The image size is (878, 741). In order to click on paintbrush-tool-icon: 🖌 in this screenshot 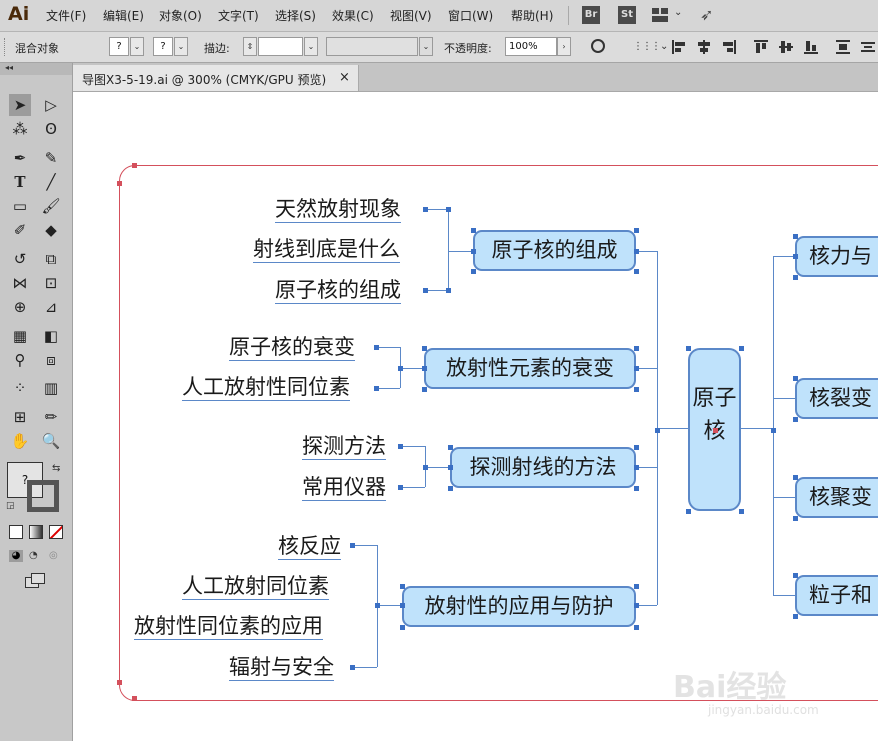, I will do `click(51, 206)`.